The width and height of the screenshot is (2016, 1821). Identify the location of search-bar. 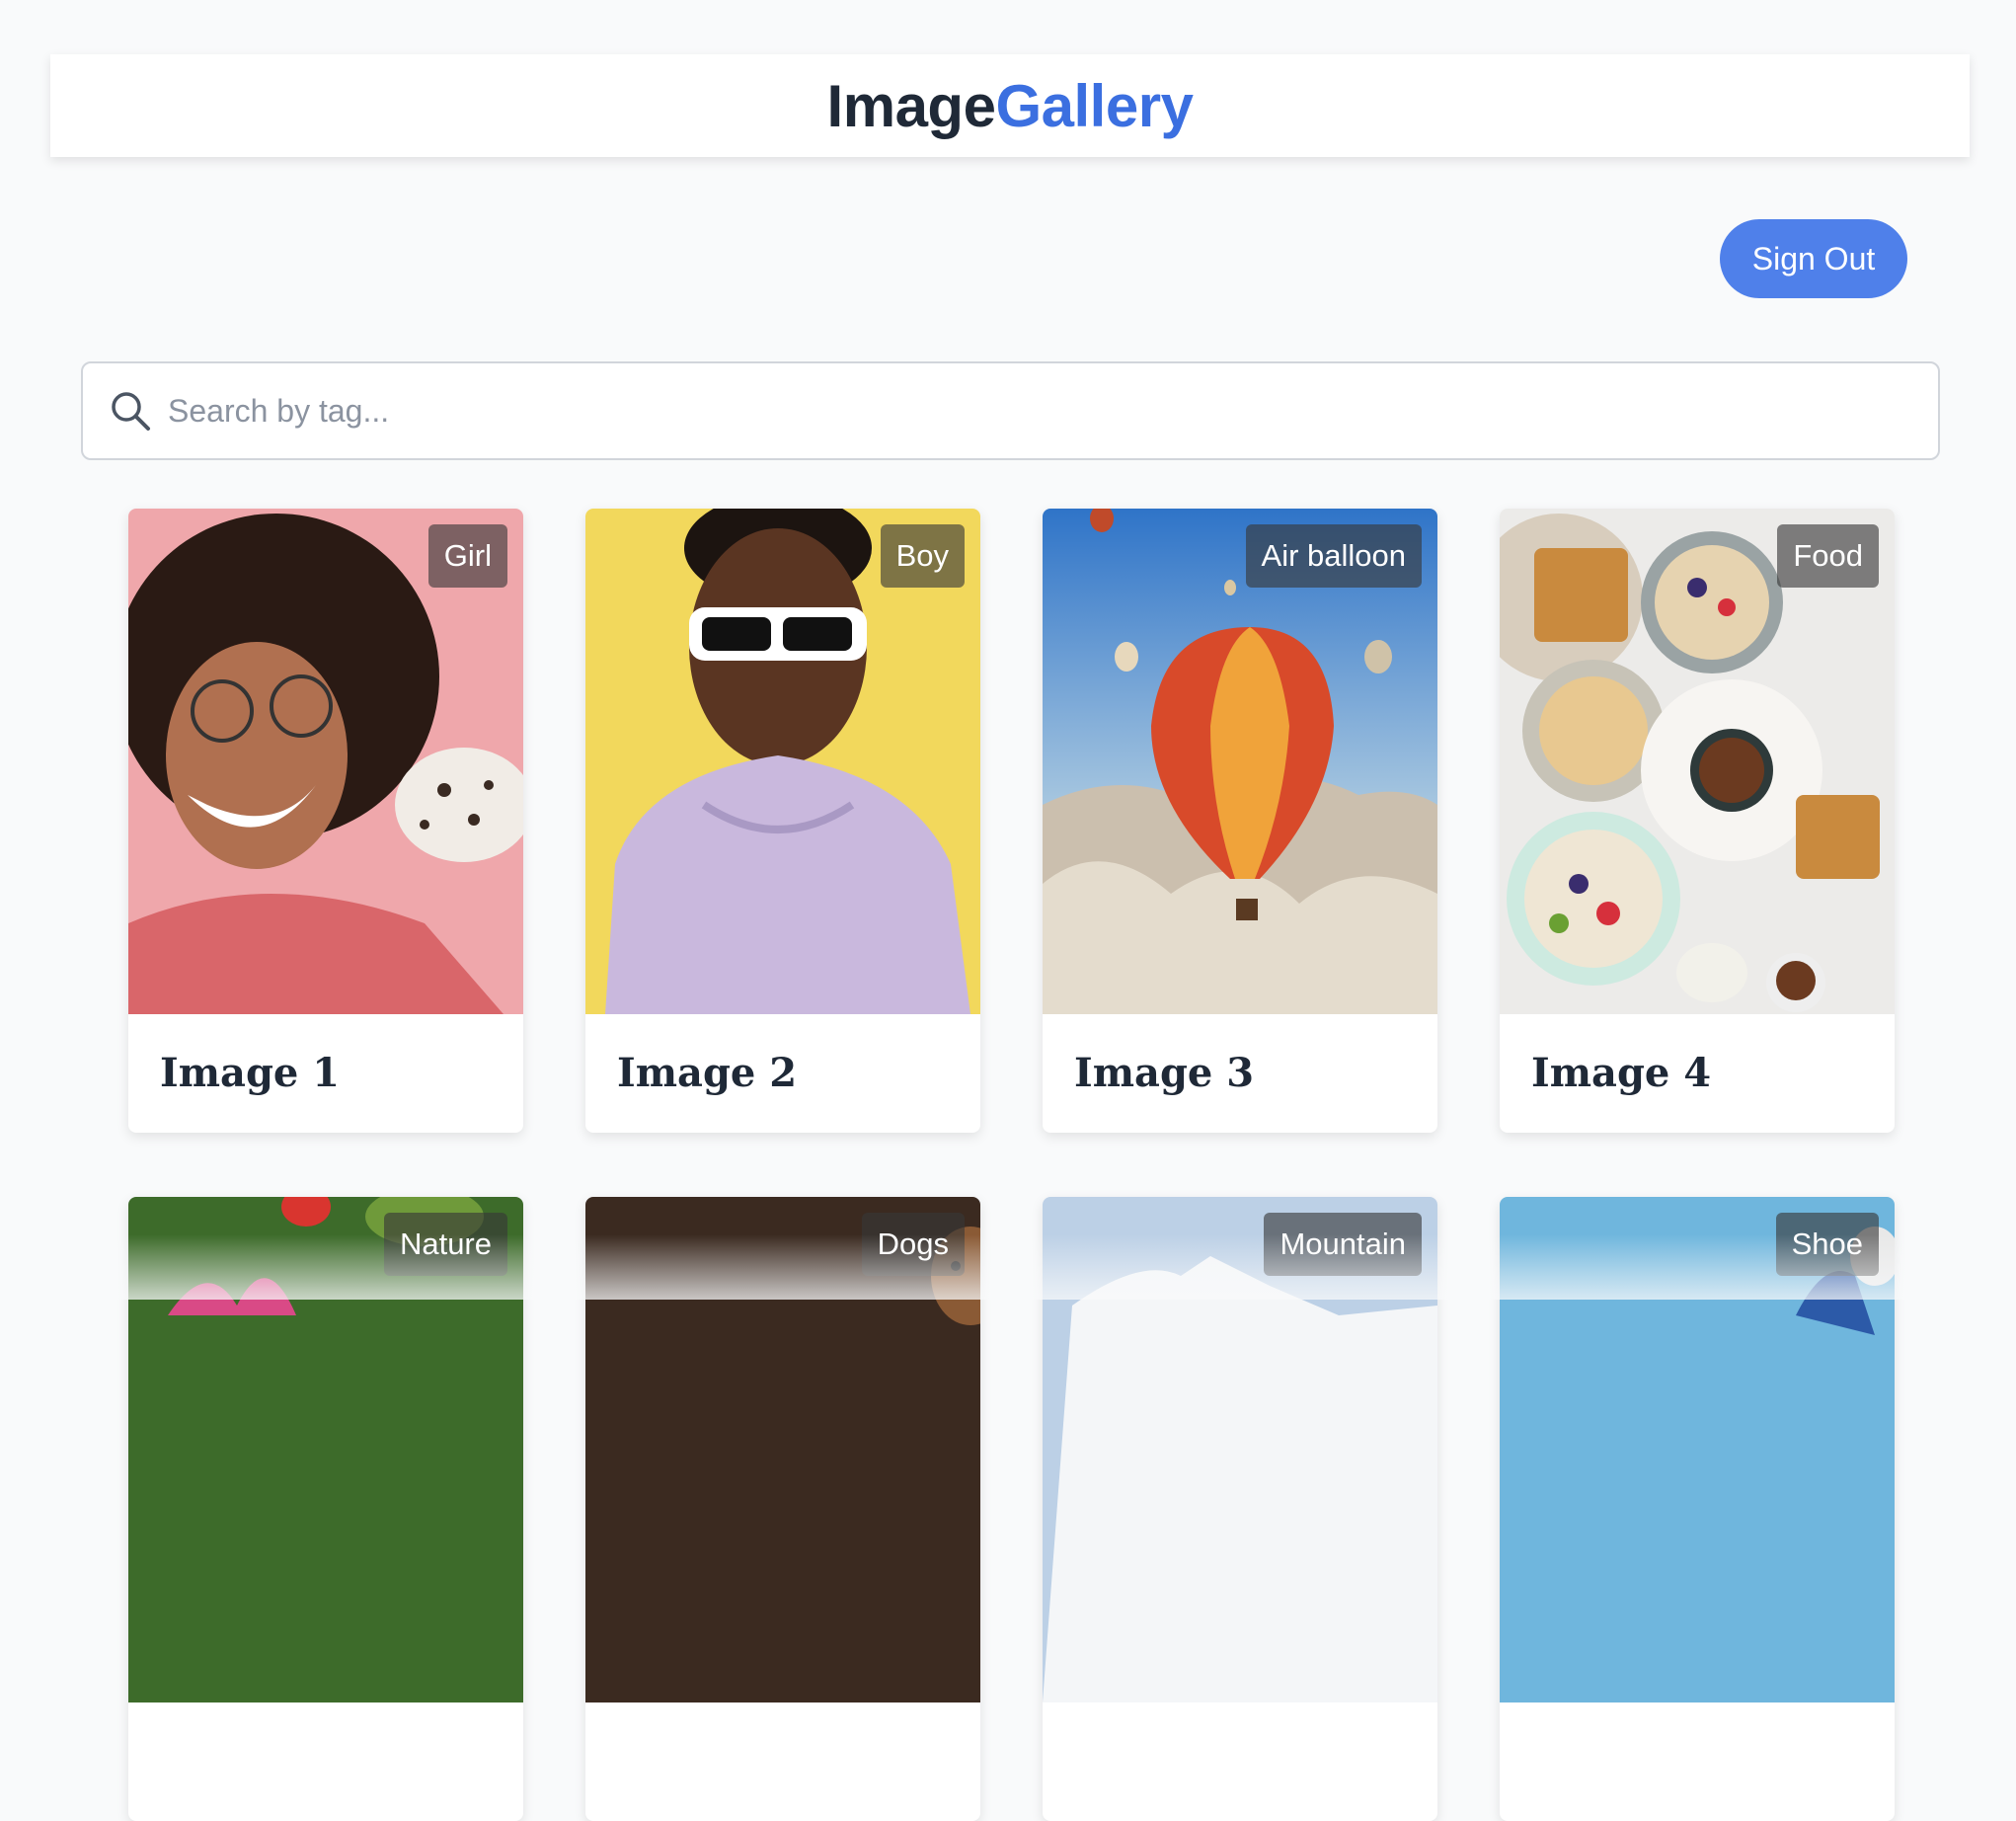
(1010, 410).